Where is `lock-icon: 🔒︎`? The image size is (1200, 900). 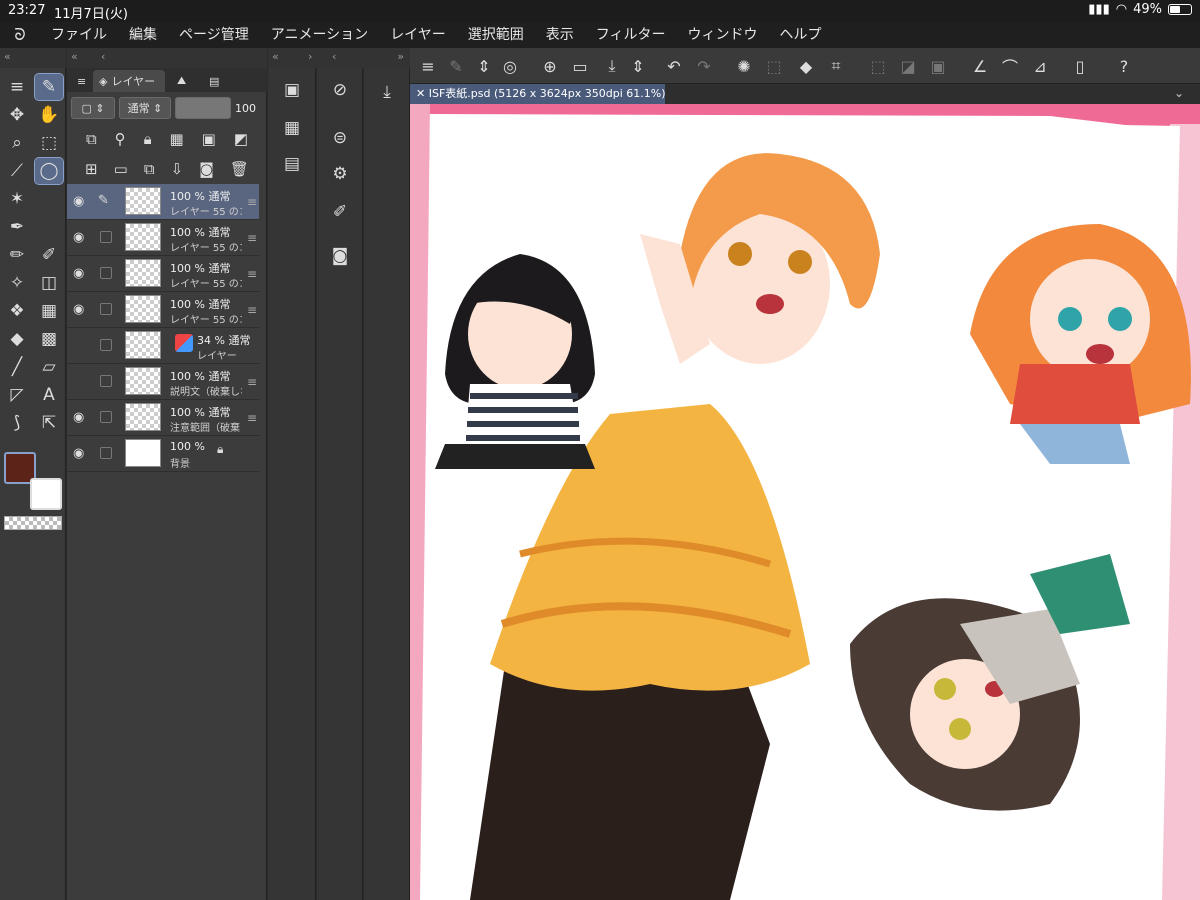 lock-icon: 🔒︎ is located at coordinates (148, 139).